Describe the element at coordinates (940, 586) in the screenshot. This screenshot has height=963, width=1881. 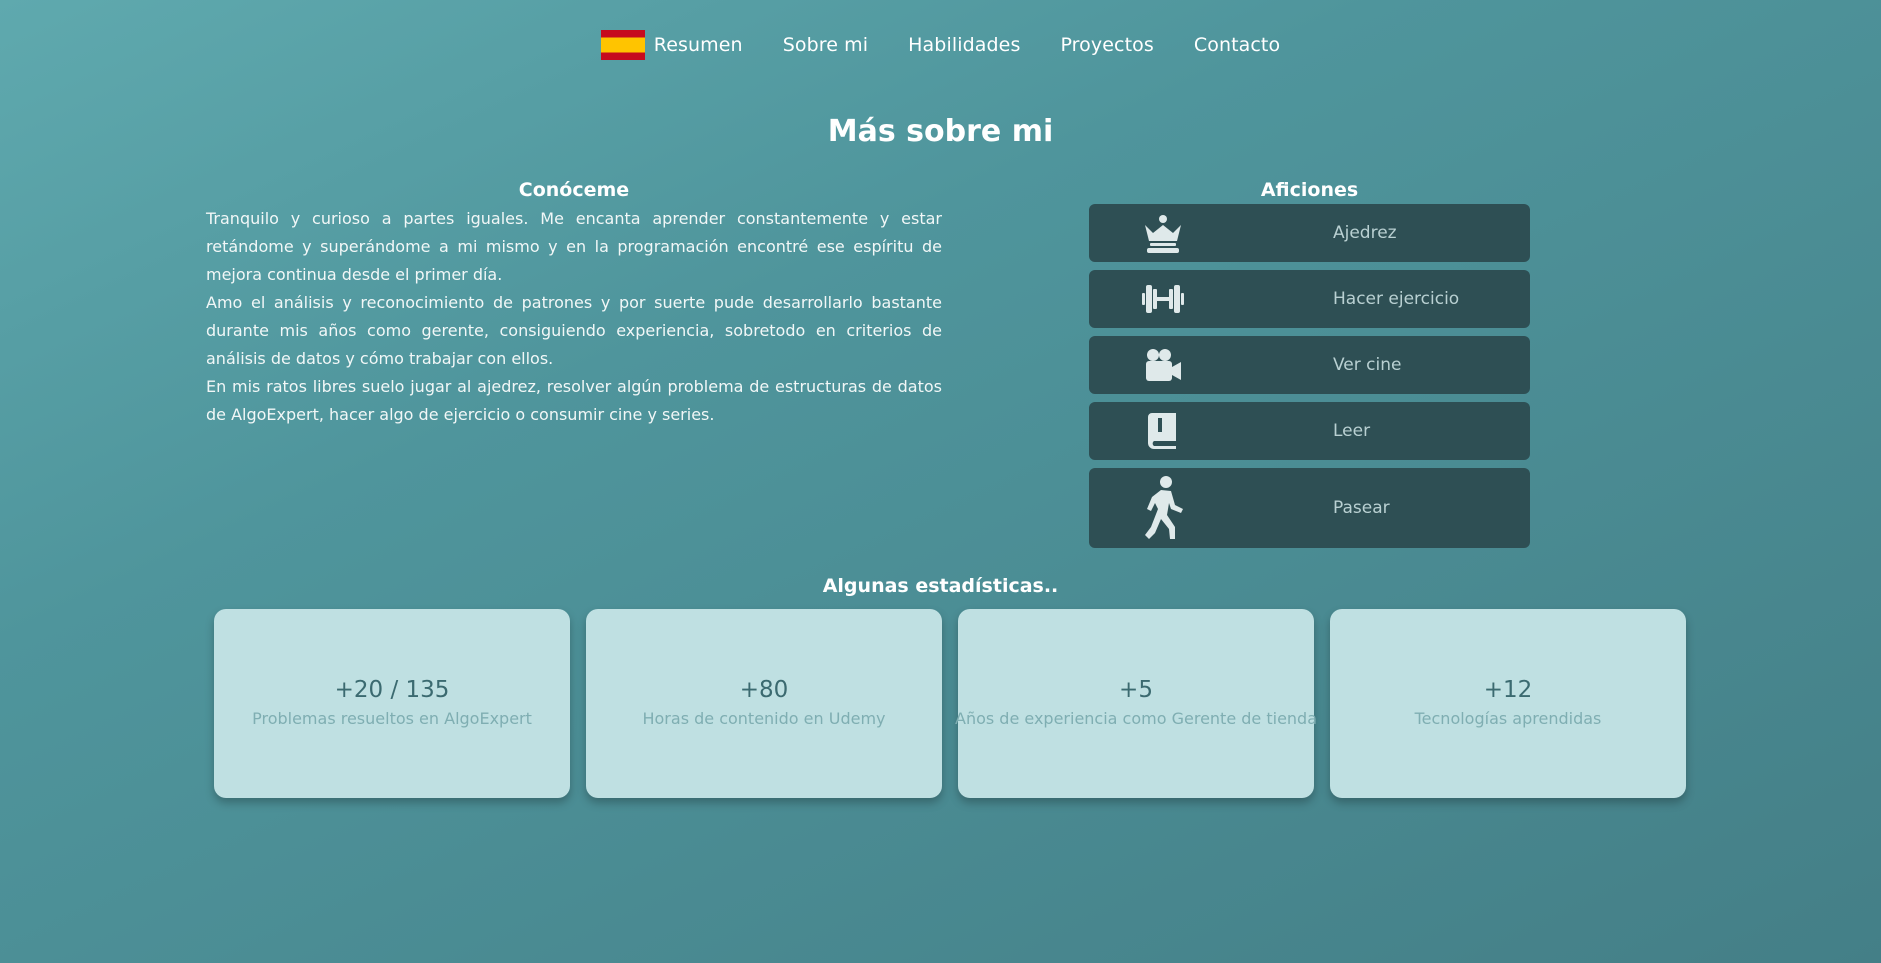
I see `stats-heading: Algunas estadísticas..` at that location.